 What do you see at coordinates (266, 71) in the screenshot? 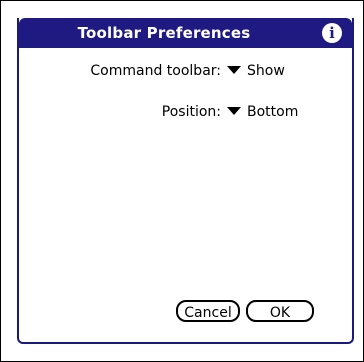
I see `command-toolbar-value: Show` at bounding box center [266, 71].